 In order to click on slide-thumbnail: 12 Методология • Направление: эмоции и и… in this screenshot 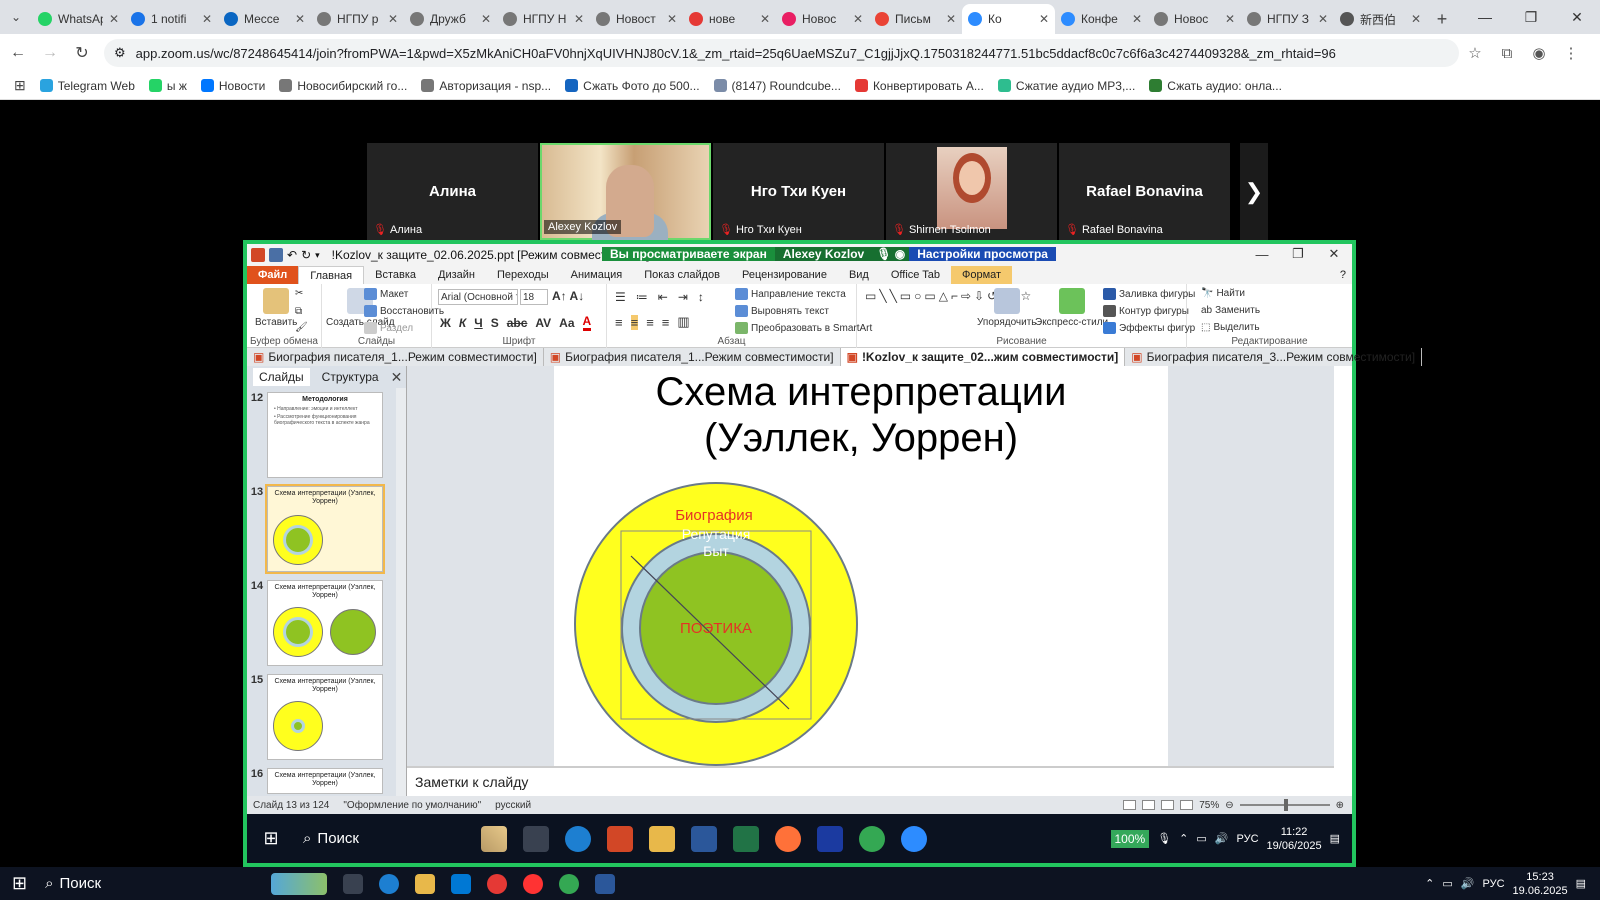, I will do `click(322, 435)`.